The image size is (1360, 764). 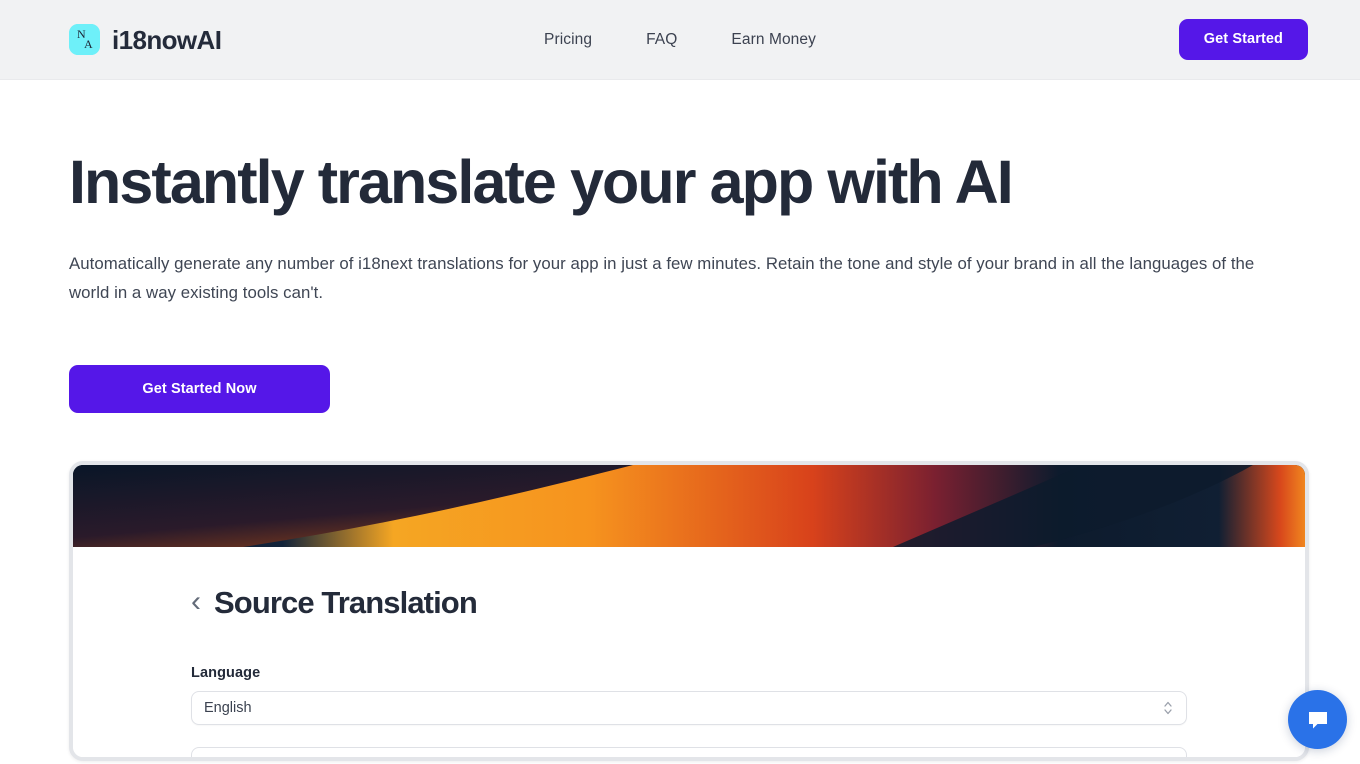 What do you see at coordinates (228, 707) in the screenshot?
I see `language-select-value: English` at bounding box center [228, 707].